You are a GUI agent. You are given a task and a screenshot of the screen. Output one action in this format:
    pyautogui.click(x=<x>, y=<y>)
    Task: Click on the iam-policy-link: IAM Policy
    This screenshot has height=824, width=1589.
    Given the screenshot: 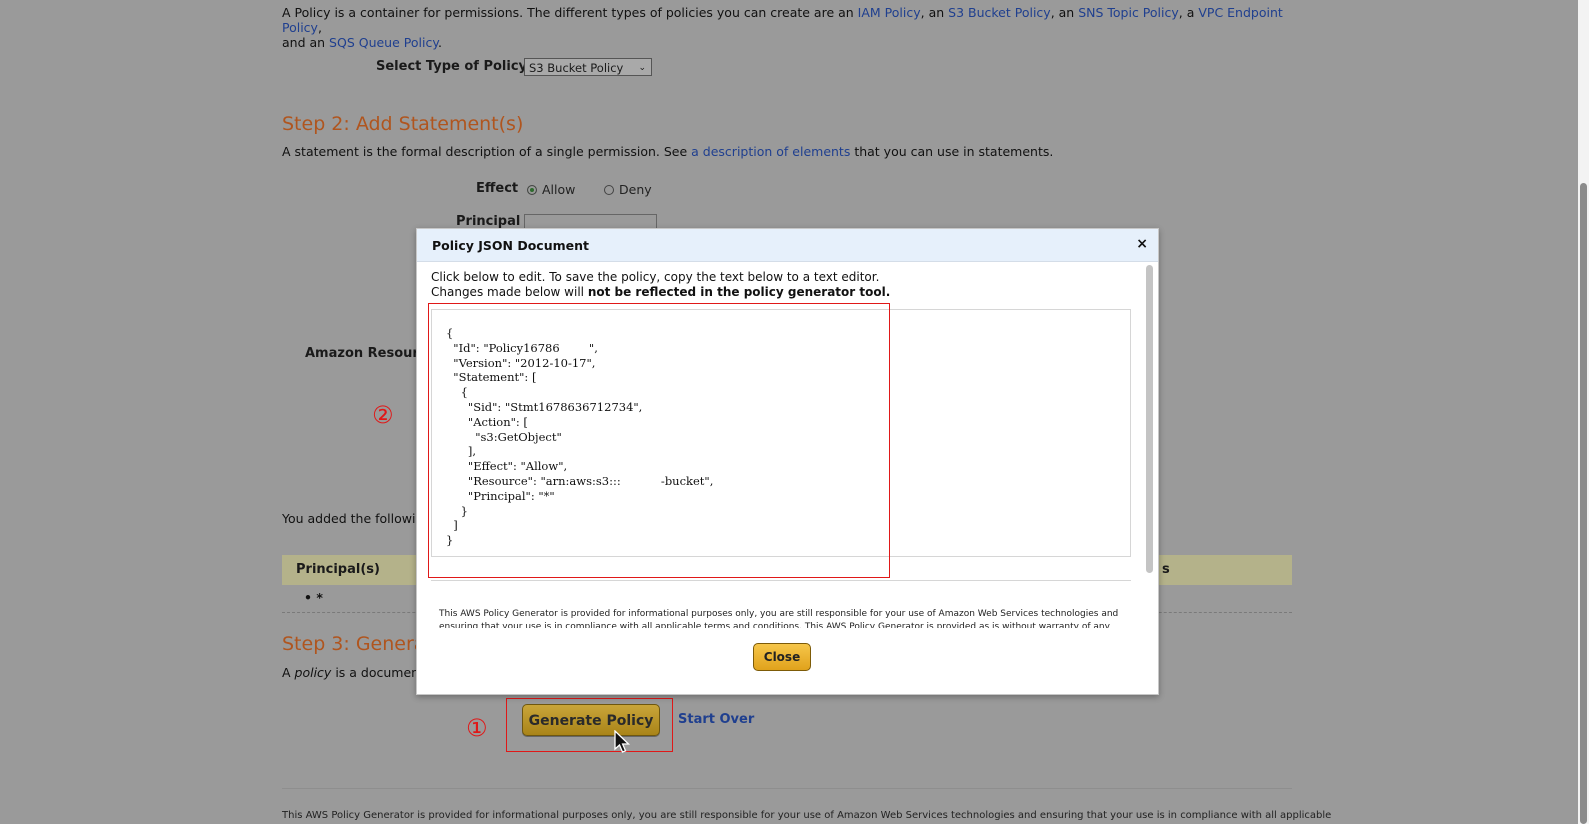 What is the action you would take?
    pyautogui.click(x=889, y=12)
    